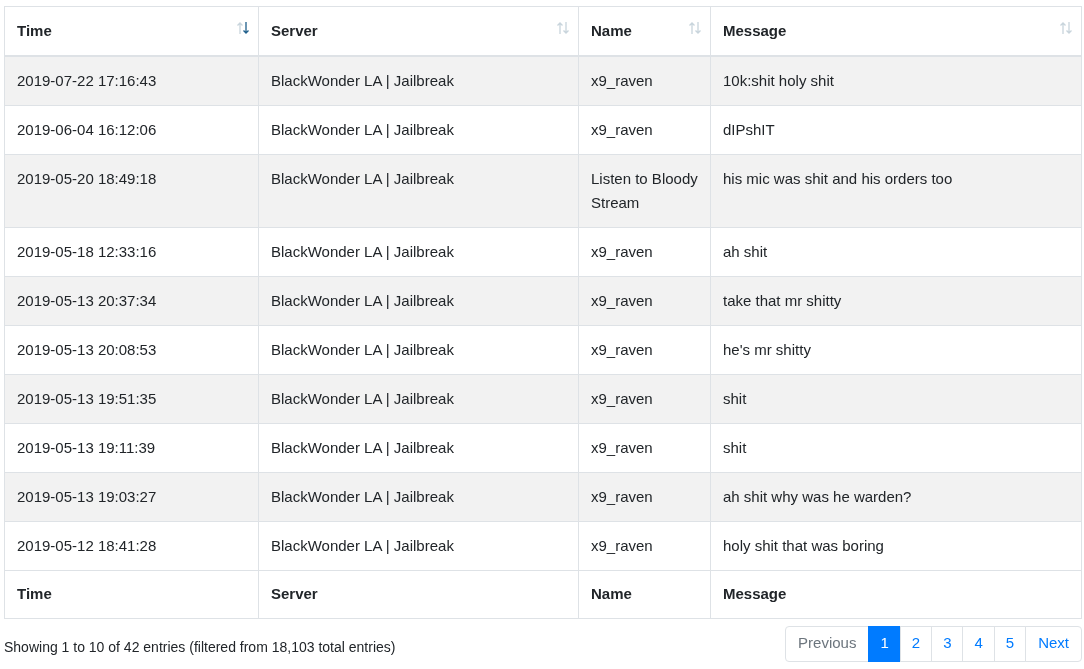 This screenshot has height=669, width=1084. Describe the element at coordinates (896, 251) in the screenshot. I see `table-cell: ah shit` at that location.